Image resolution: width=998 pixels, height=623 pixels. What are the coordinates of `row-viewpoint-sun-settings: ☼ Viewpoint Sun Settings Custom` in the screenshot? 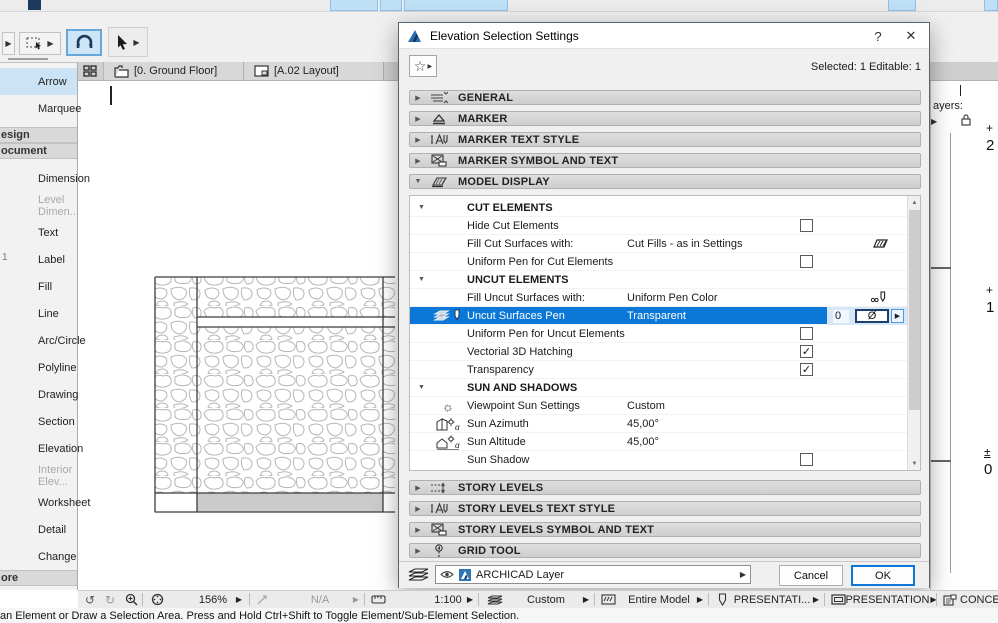 It's located at (659, 406).